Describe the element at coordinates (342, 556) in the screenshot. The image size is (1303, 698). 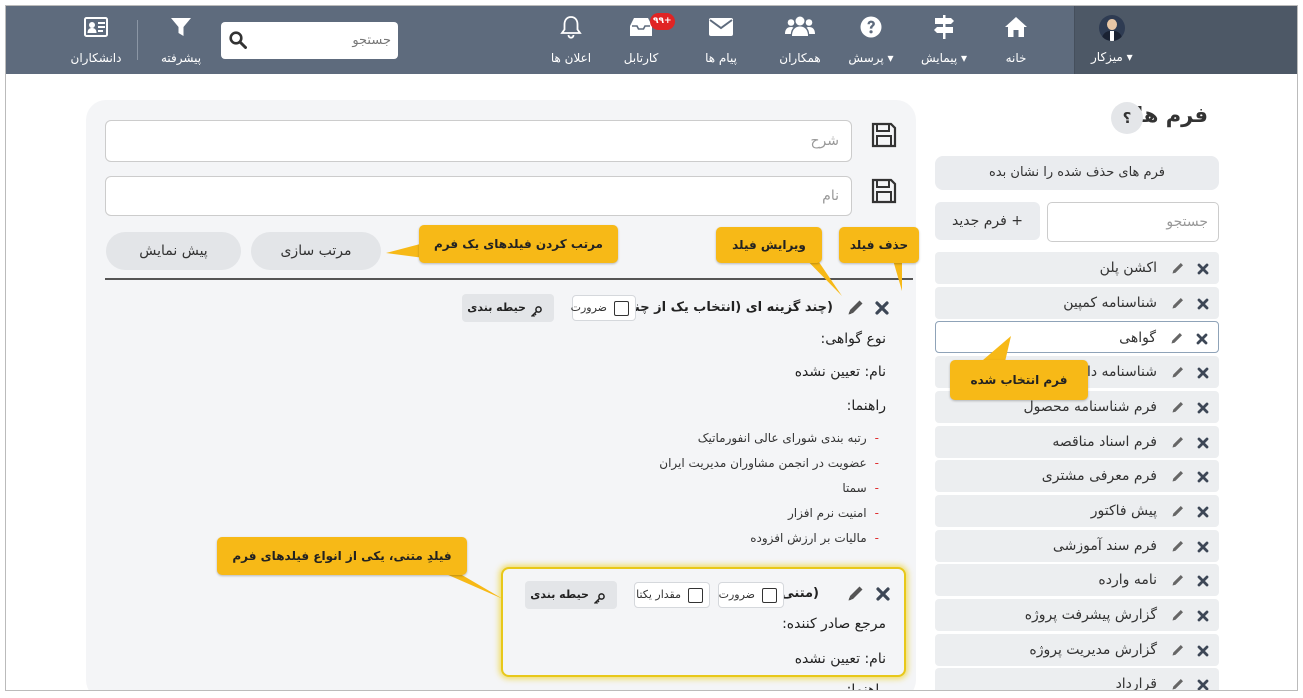
I see `callout-text-field: فیلدِ متنی، یکی از انواع فیلدهای فرم` at that location.